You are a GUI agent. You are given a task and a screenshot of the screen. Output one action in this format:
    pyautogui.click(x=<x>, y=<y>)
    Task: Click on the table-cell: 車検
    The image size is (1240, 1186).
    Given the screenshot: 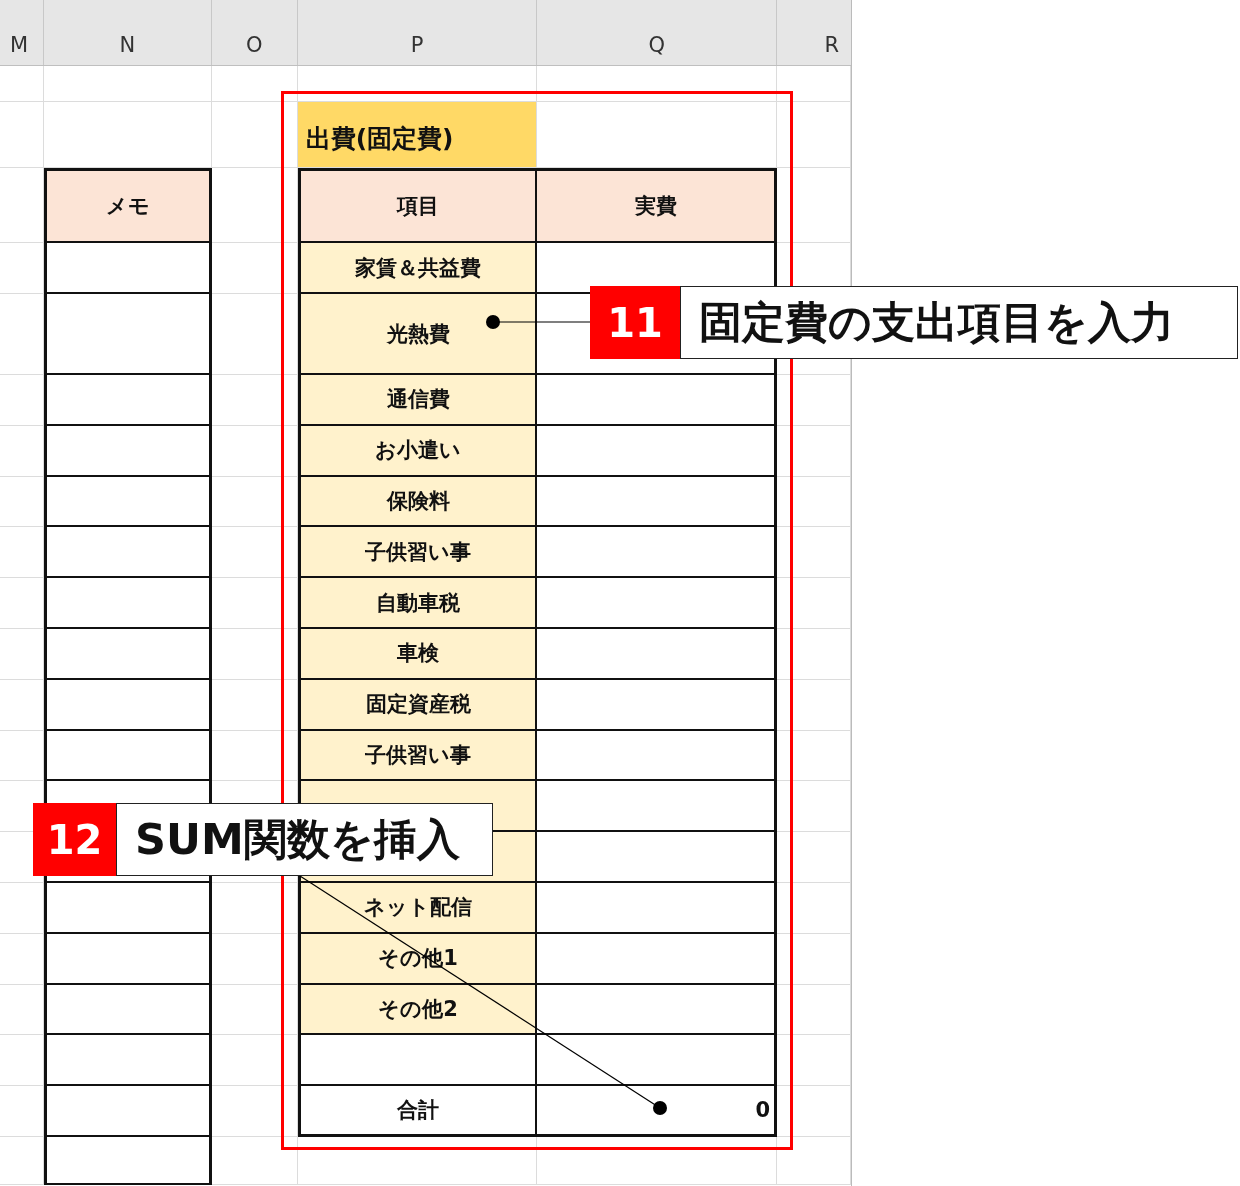 What is the action you would take?
    pyautogui.click(x=417, y=654)
    